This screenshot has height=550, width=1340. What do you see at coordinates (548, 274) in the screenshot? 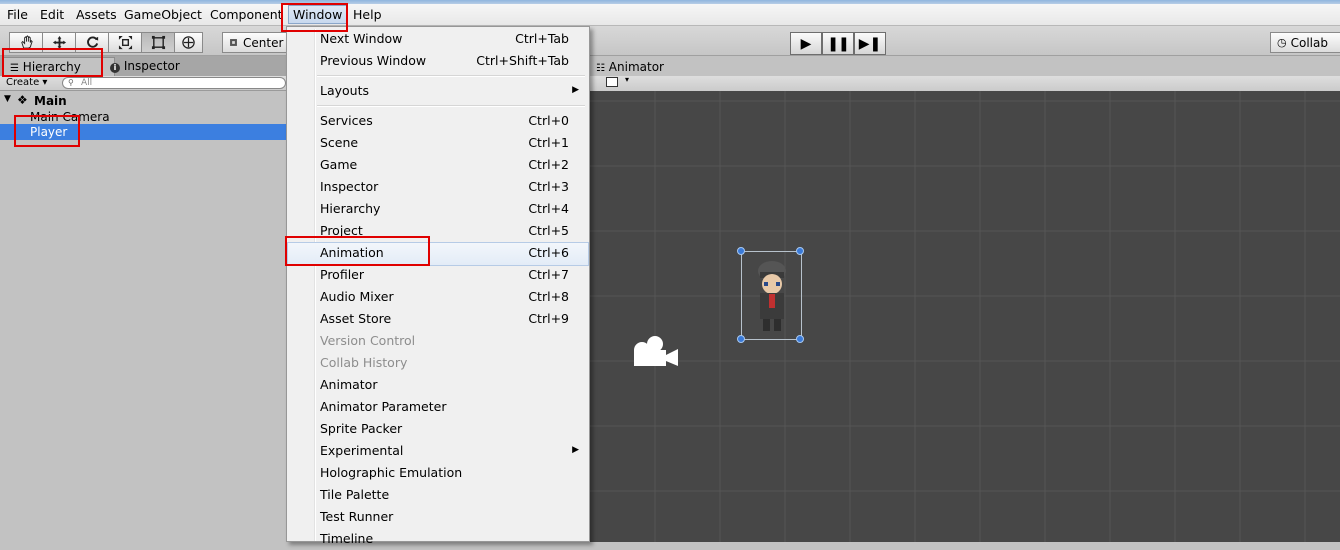
I see `menu-item-shortcut: Ctrl+7` at bounding box center [548, 274].